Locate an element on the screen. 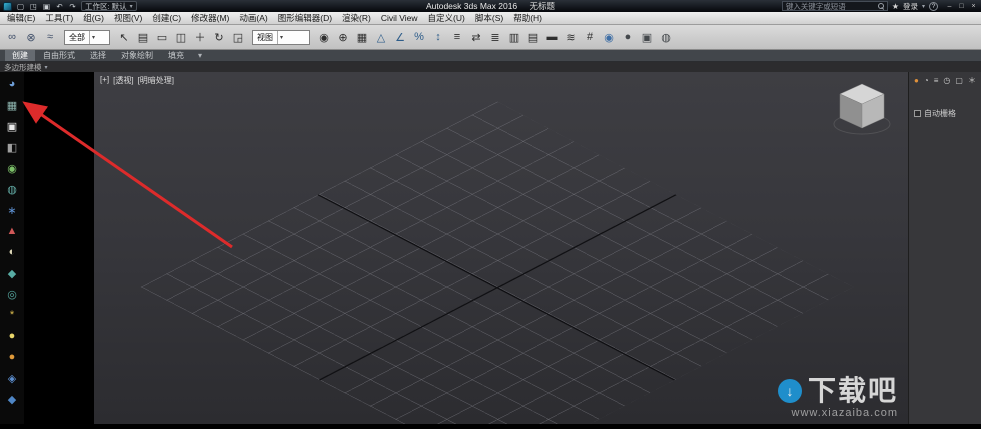 The width and height of the screenshot is (981, 429). bulb-tool-icon: ● is located at coordinates (12, 336).